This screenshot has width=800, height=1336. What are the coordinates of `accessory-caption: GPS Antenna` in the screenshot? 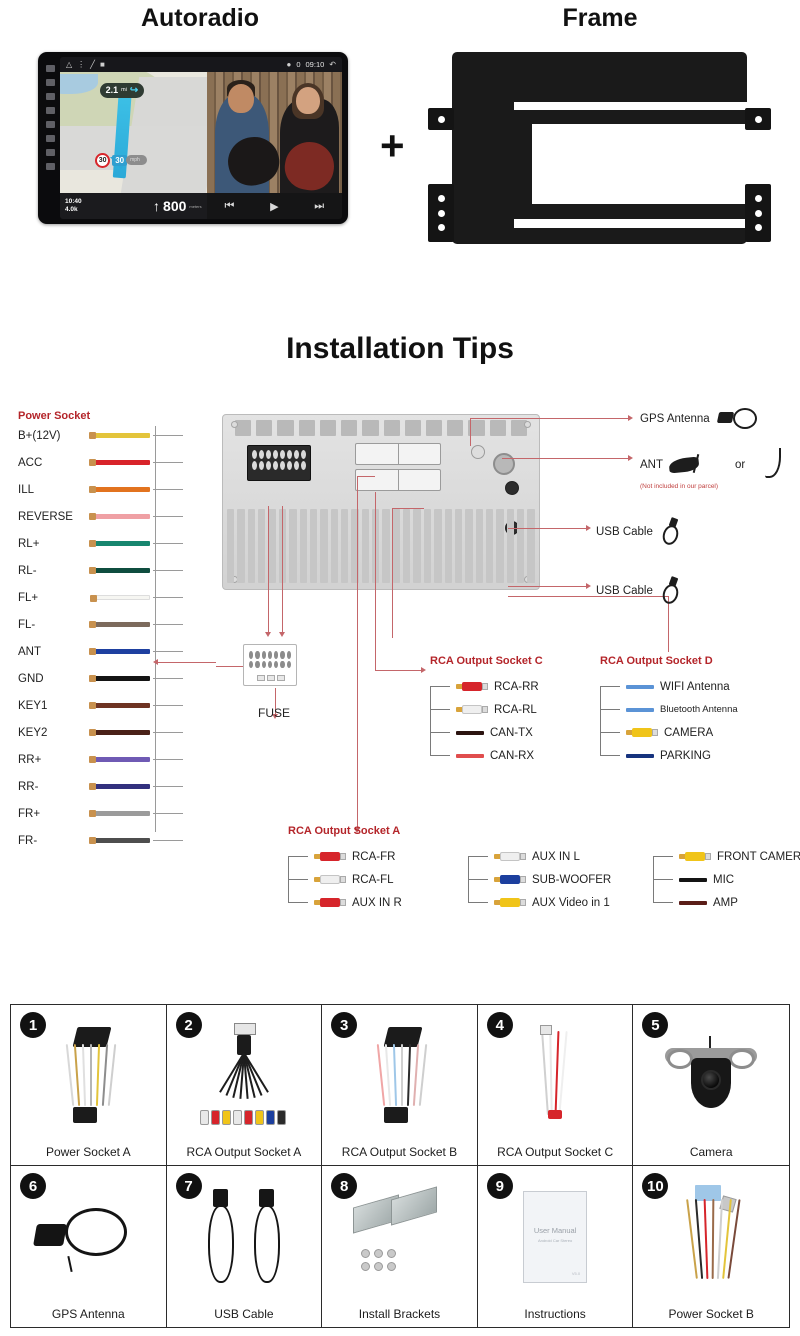 It's located at (88, 1314).